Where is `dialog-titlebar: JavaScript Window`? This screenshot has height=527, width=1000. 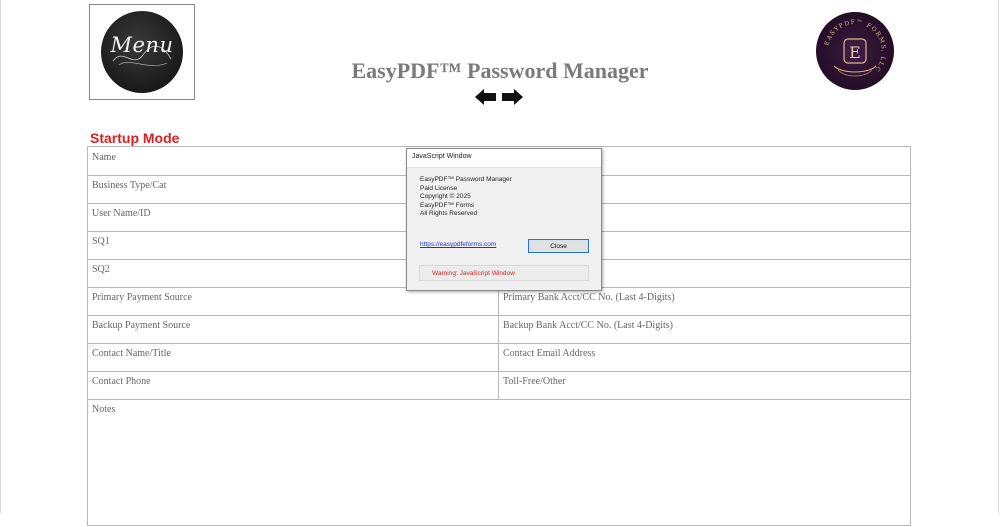
dialog-titlebar: JavaScript Window is located at coordinates (504, 158).